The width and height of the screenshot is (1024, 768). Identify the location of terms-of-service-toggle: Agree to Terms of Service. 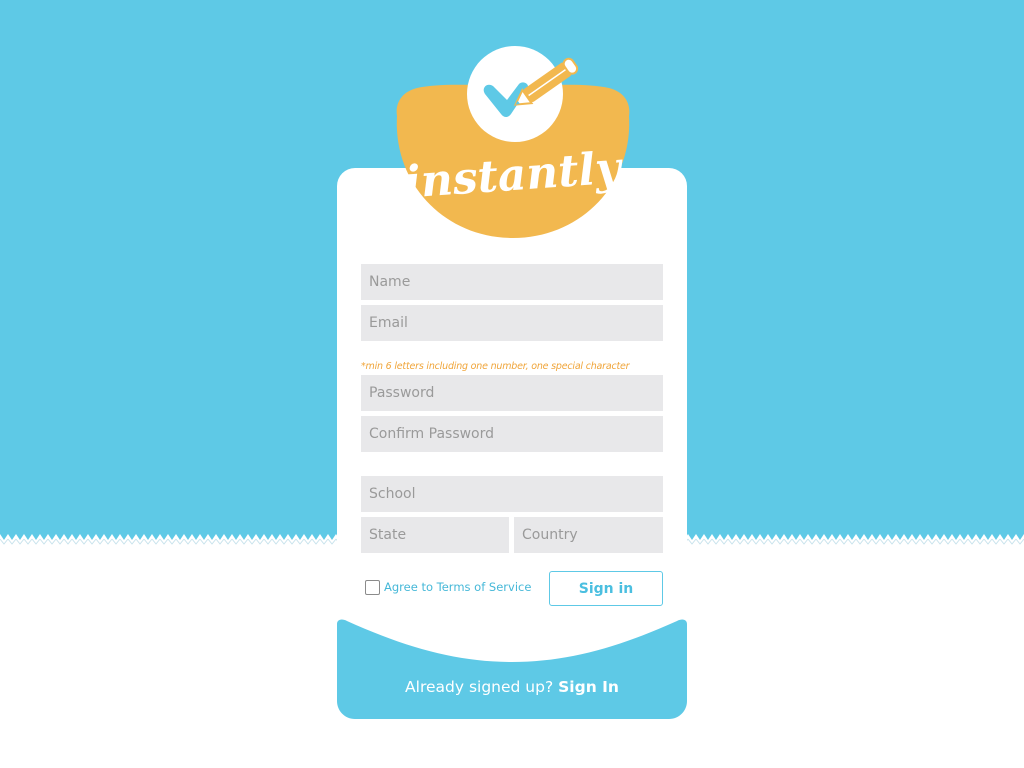
(448, 587).